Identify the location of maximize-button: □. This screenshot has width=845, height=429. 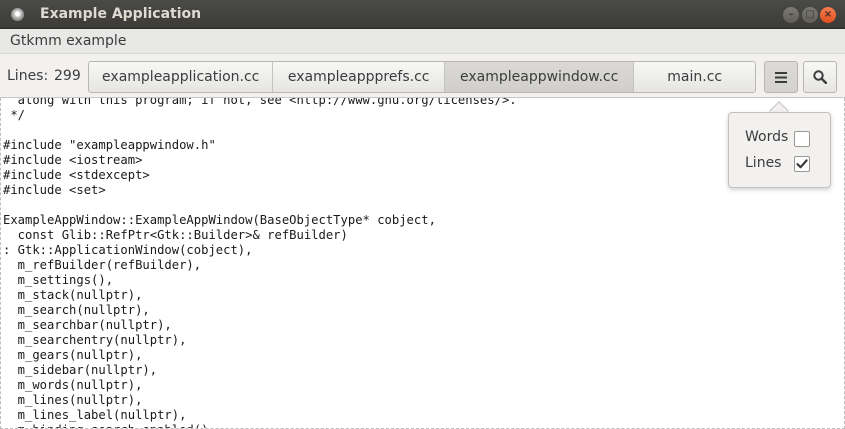
(810, 15).